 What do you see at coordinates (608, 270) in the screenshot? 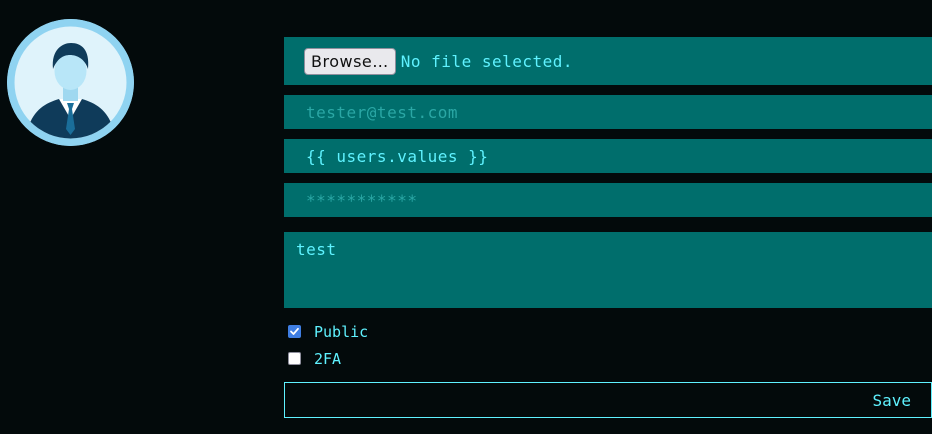
I see `bio-textarea: test` at bounding box center [608, 270].